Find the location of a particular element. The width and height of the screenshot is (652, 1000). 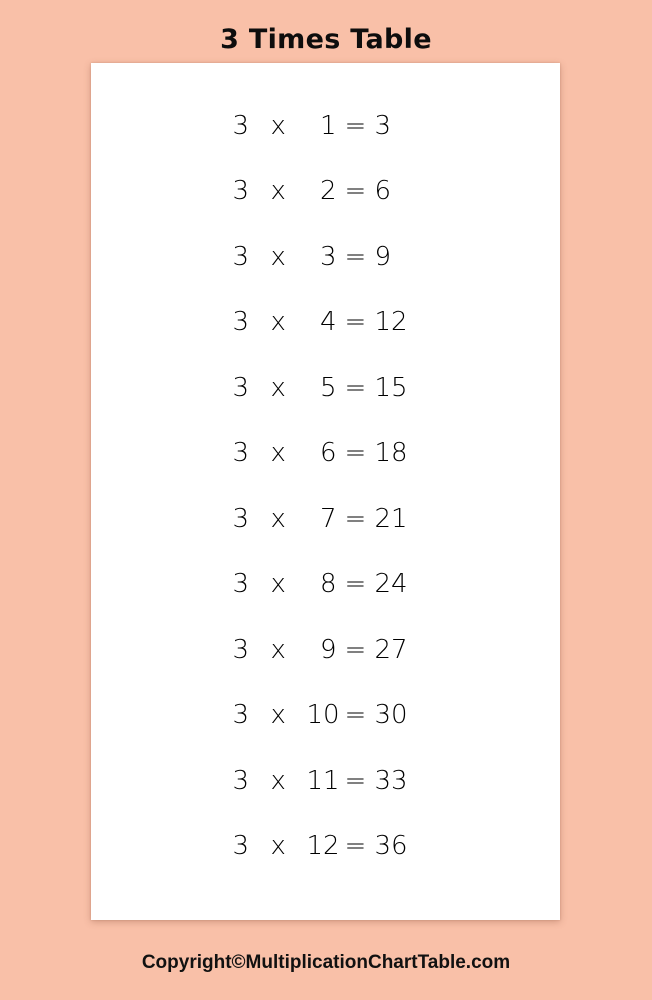

equation-row: 3 x 5 = 15 is located at coordinates (325, 388).